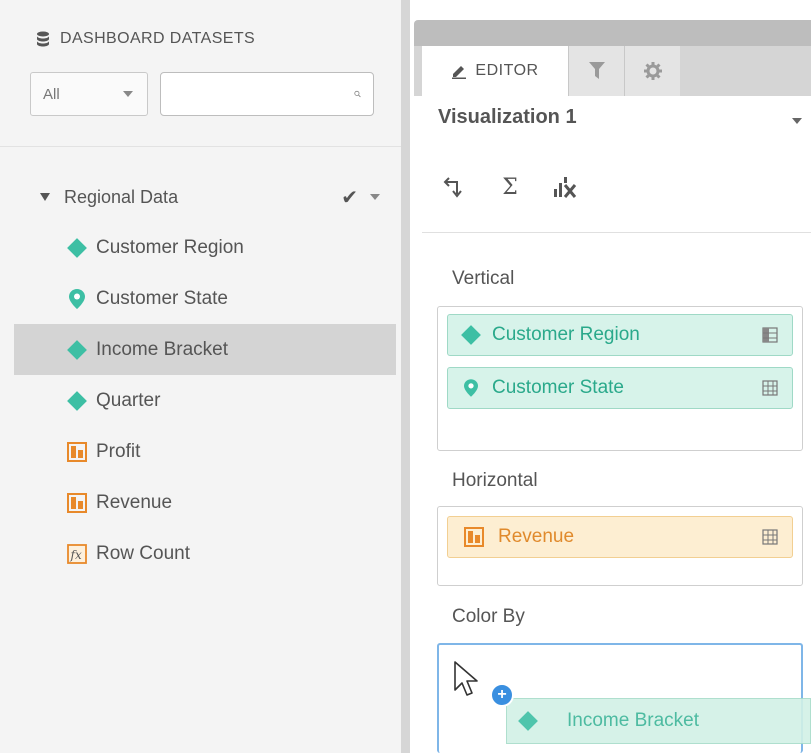 The image size is (811, 753). I want to click on mouse-pointer-icon, so click(466, 678).